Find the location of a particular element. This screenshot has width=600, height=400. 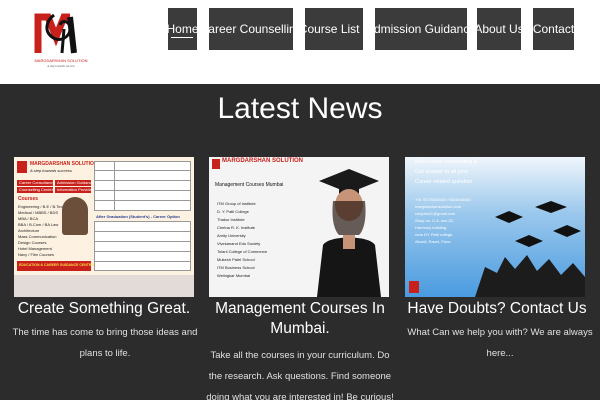

mgmt-brand: MARGDARSHAN SOLUTION is located at coordinates (262, 161).